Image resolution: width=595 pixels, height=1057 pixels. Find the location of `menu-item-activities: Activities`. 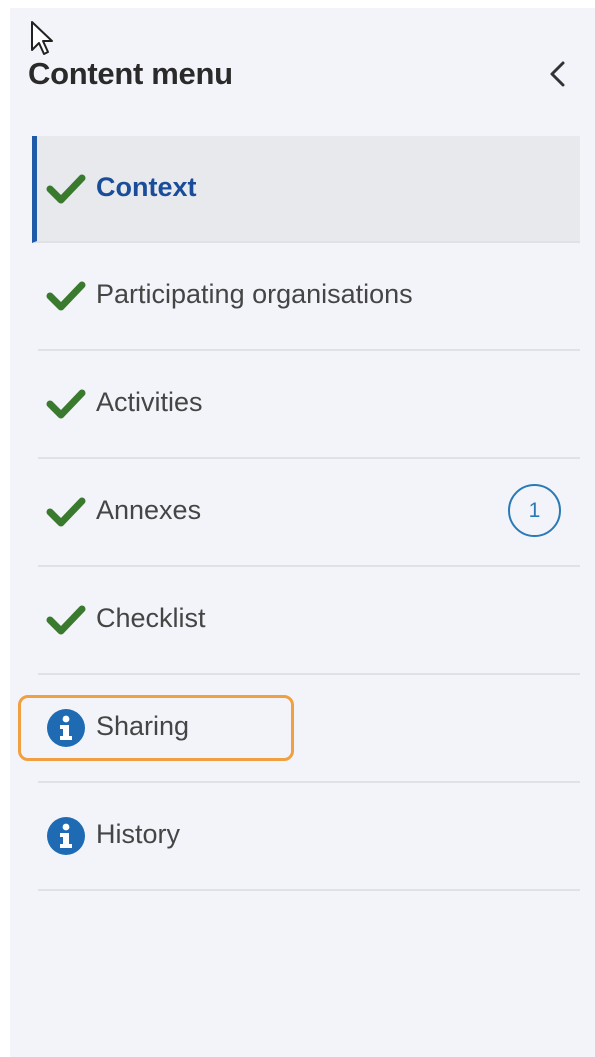

menu-item-activities: Activities is located at coordinates (309, 405).